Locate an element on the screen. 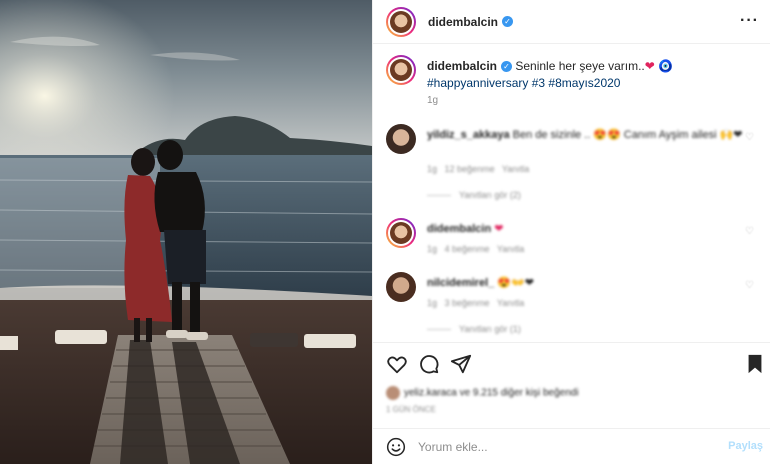 Image resolution: width=770 pixels, height=464 pixels. caption-username: didembalcin is located at coordinates (462, 66).